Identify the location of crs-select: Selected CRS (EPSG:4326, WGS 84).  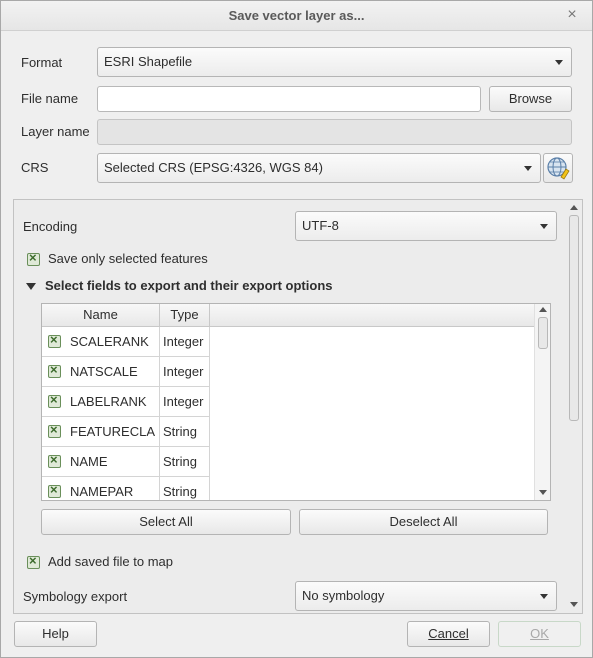
(319, 168).